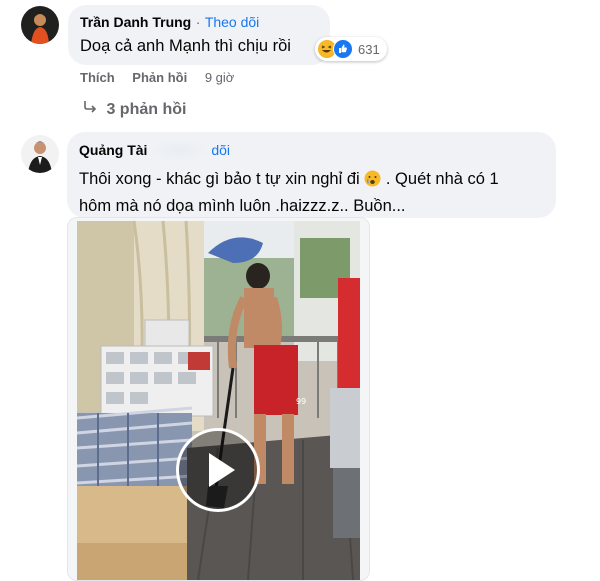 Image resolution: width=600 pixels, height=581 pixels. Describe the element at coordinates (90, 108) in the screenshot. I see `reply-arrow-icon` at that location.